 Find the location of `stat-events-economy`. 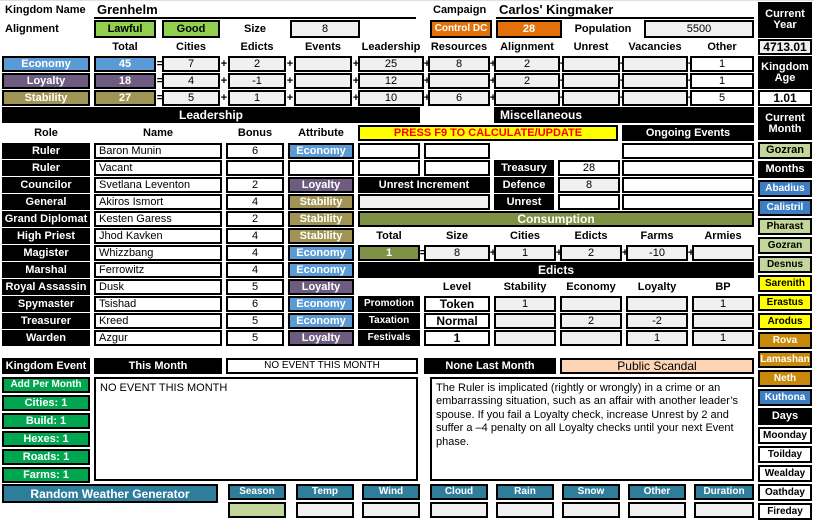

stat-events-economy is located at coordinates (323, 64).